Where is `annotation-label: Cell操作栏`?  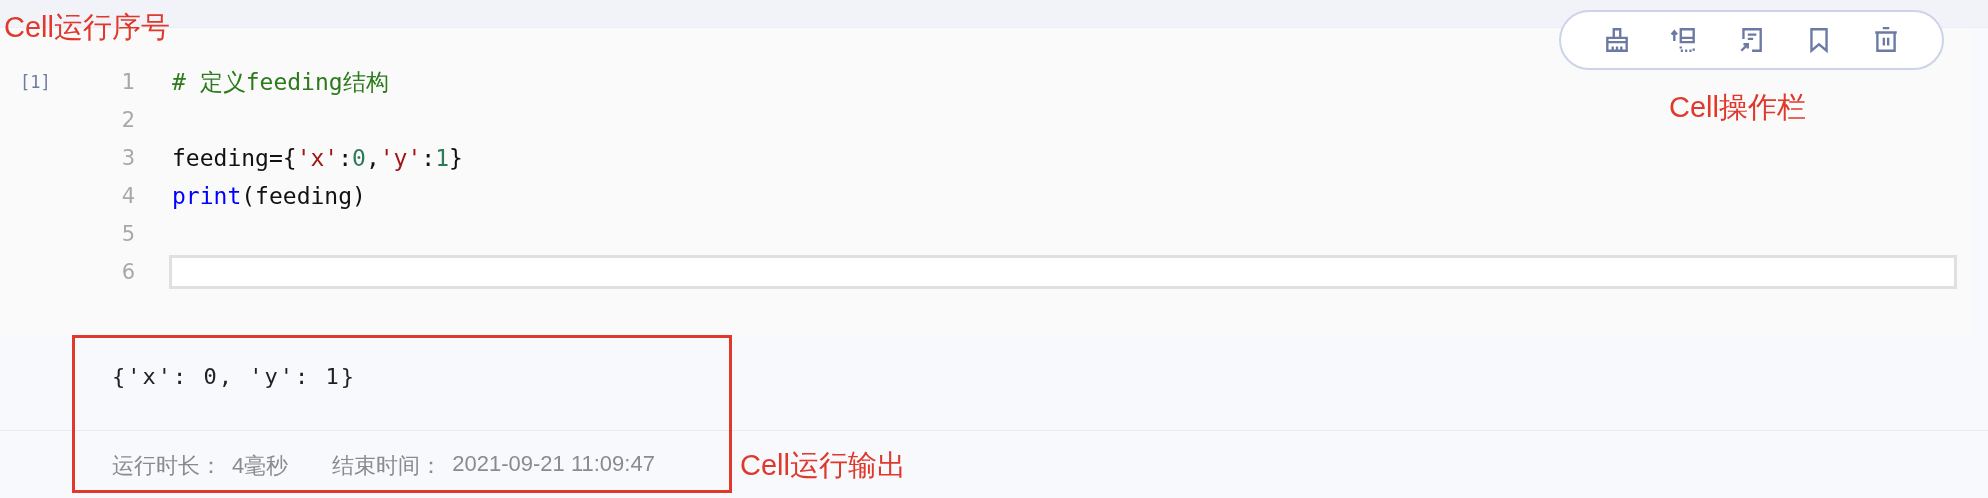
annotation-label: Cell操作栏 is located at coordinates (1737, 107).